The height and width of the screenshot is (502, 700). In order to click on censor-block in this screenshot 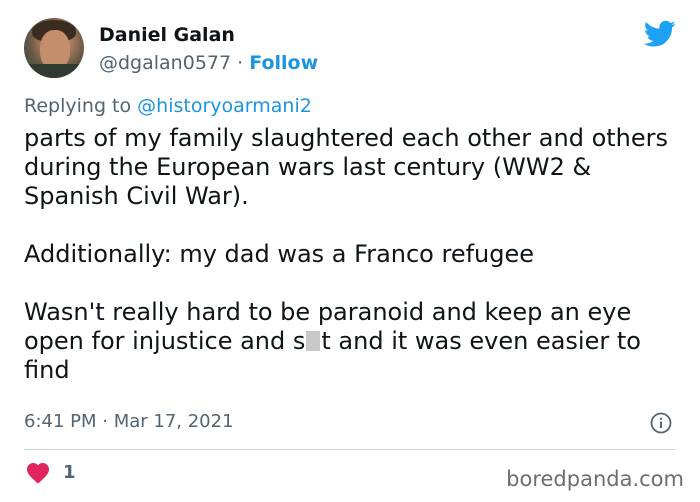, I will do `click(313, 341)`.